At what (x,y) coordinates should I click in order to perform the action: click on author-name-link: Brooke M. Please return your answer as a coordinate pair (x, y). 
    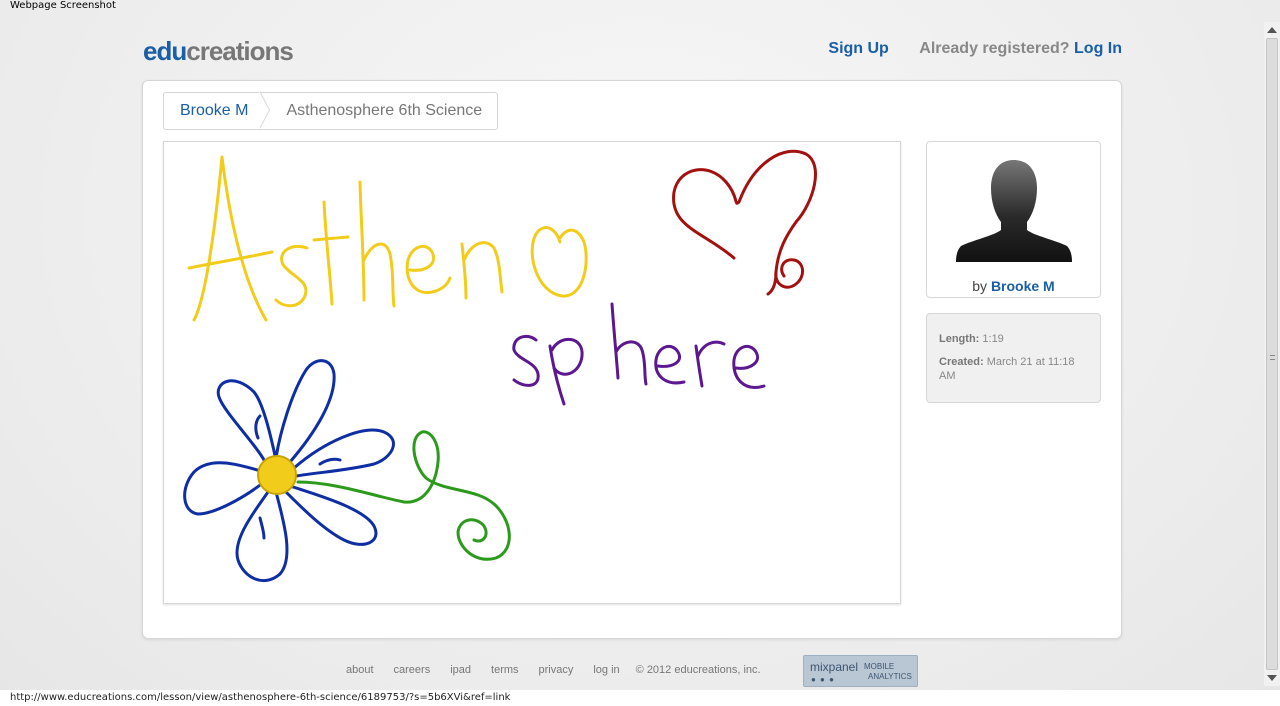
    Looking at the image, I should click on (1023, 286).